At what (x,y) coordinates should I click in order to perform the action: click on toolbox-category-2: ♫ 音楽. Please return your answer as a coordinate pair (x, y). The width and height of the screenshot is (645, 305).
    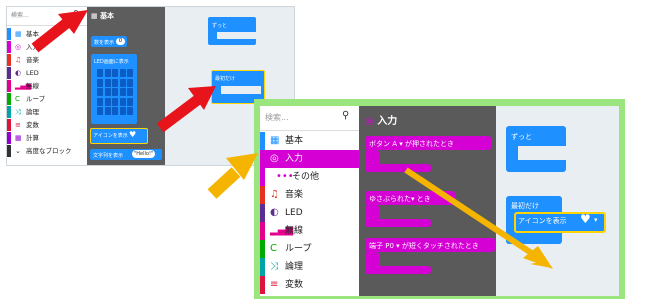
    Looking at the image, I should click on (47, 60).